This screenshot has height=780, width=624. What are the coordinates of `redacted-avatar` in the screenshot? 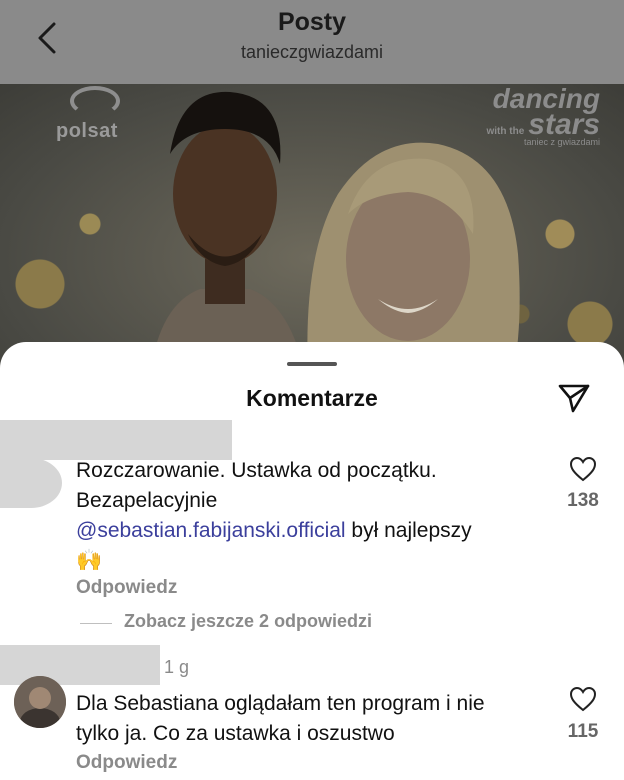 It's located at (31, 483).